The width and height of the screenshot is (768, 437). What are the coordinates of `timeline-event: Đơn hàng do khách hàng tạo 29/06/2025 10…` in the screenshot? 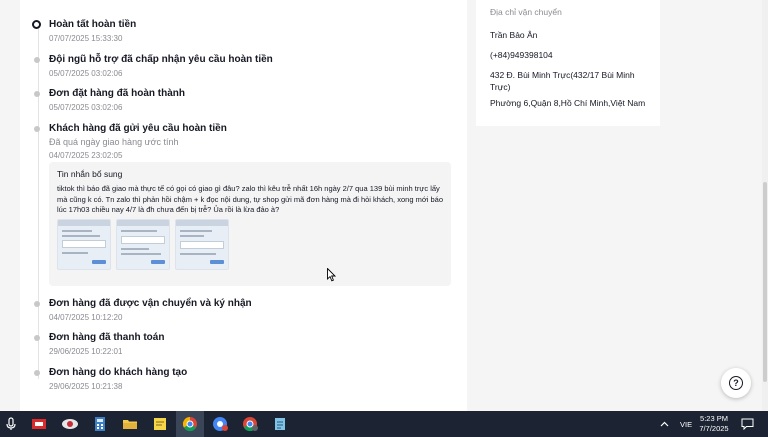 It's located at (246, 379).